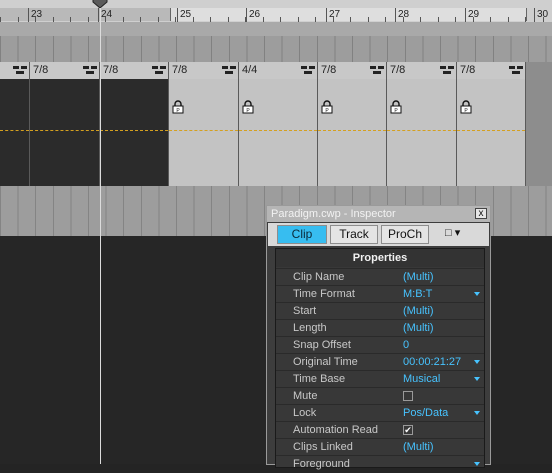  I want to click on property-label: Clips Linked, so click(323, 447).